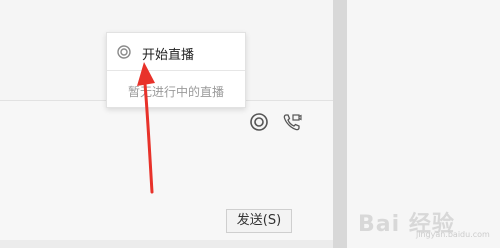  I want to click on popup-divider, so click(176, 70).